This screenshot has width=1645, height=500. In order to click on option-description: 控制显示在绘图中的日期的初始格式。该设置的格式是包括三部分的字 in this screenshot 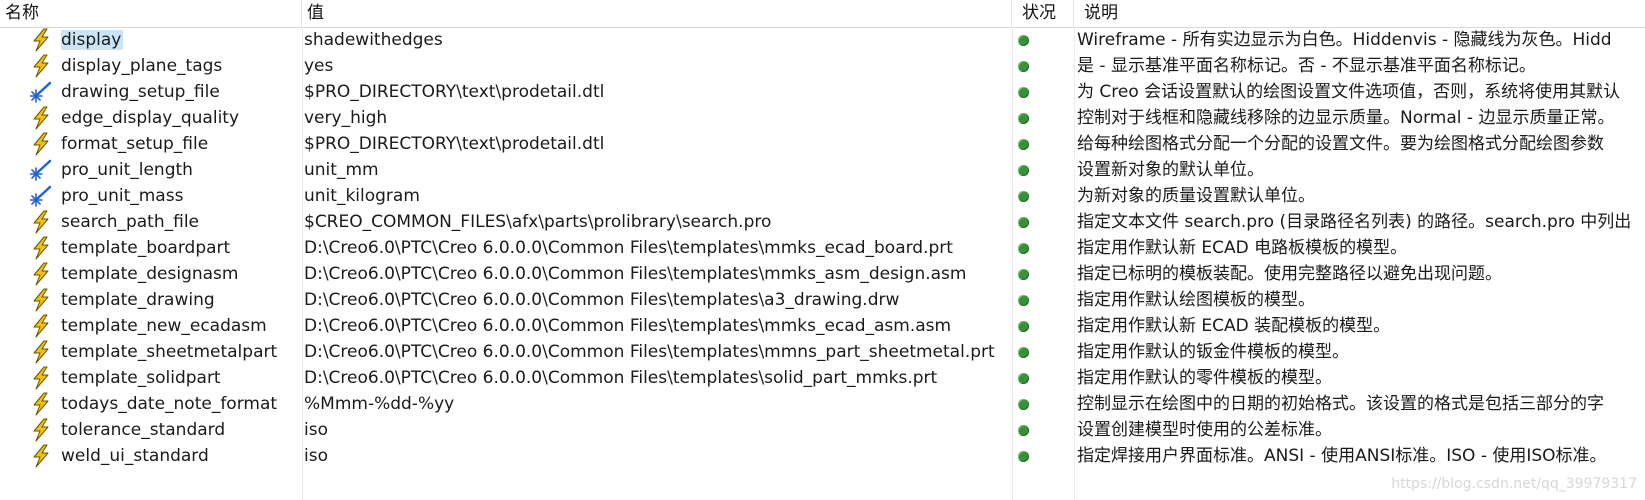, I will do `click(1340, 404)`.